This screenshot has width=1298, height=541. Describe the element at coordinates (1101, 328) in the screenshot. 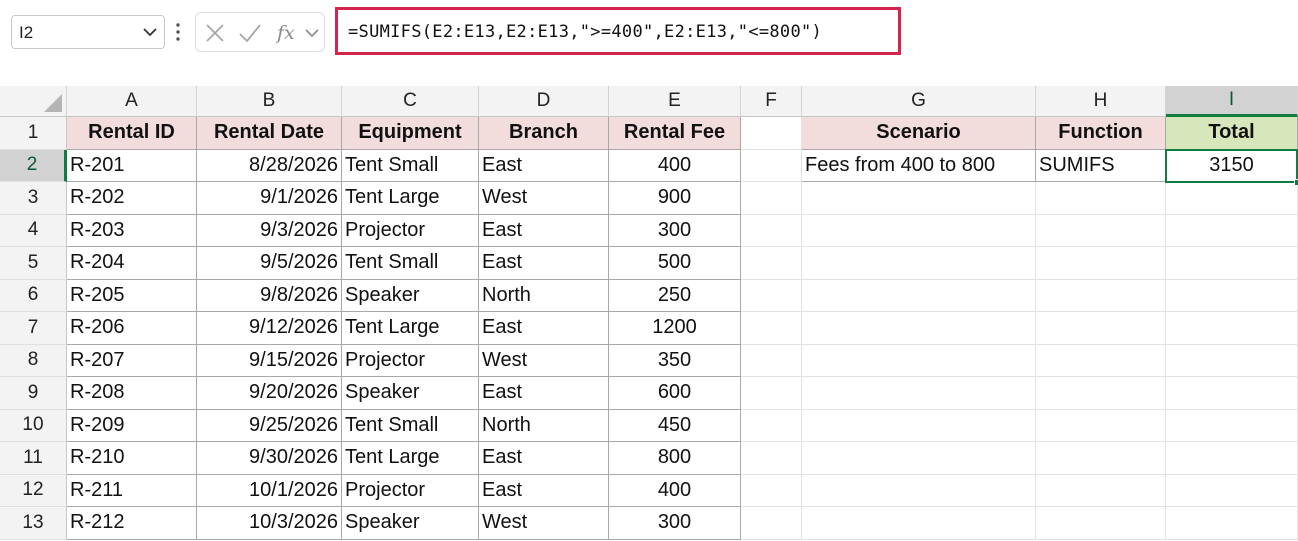

I see `cell-h7` at that location.